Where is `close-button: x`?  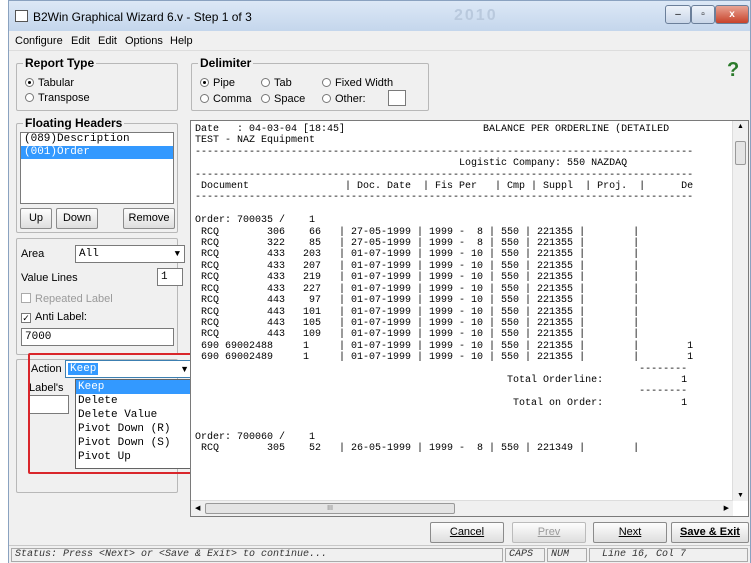 close-button: x is located at coordinates (732, 14).